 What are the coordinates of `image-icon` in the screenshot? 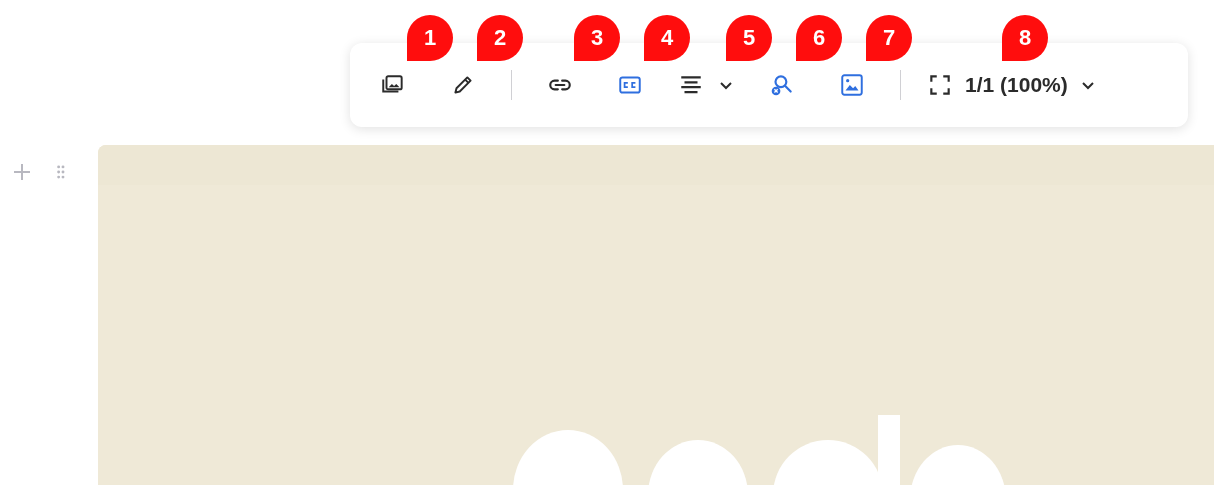 It's located at (852, 85).